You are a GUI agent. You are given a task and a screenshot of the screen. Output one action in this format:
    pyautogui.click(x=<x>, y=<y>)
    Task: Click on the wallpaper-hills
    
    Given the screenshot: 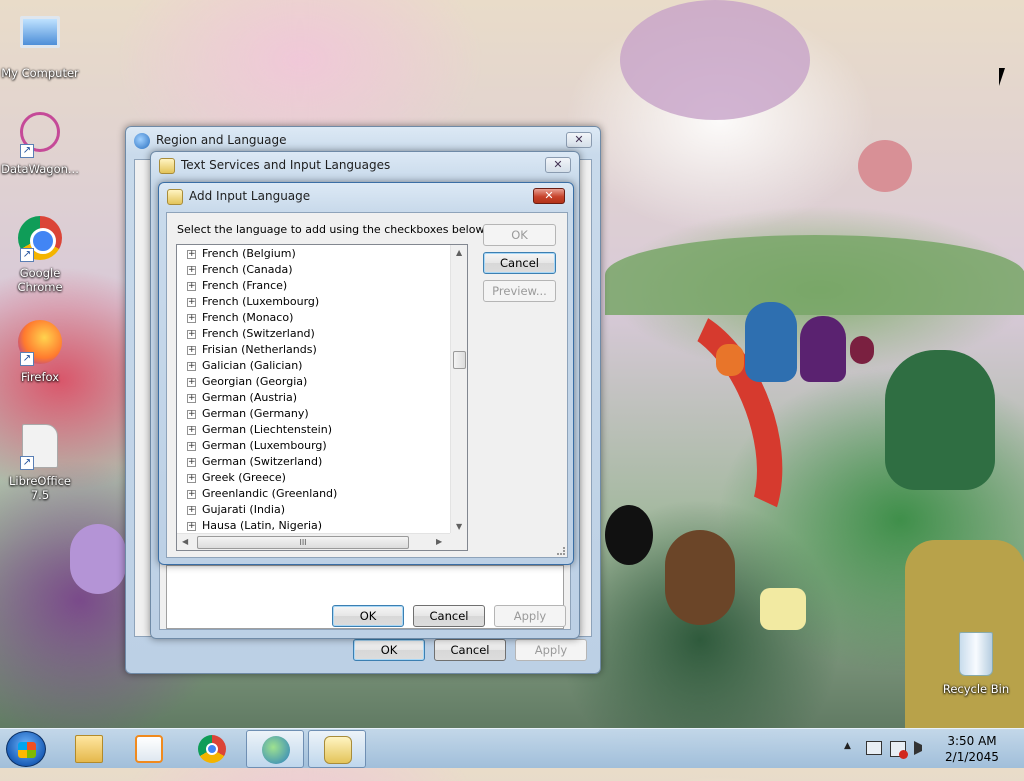 What is the action you would take?
    pyautogui.click(x=814, y=275)
    